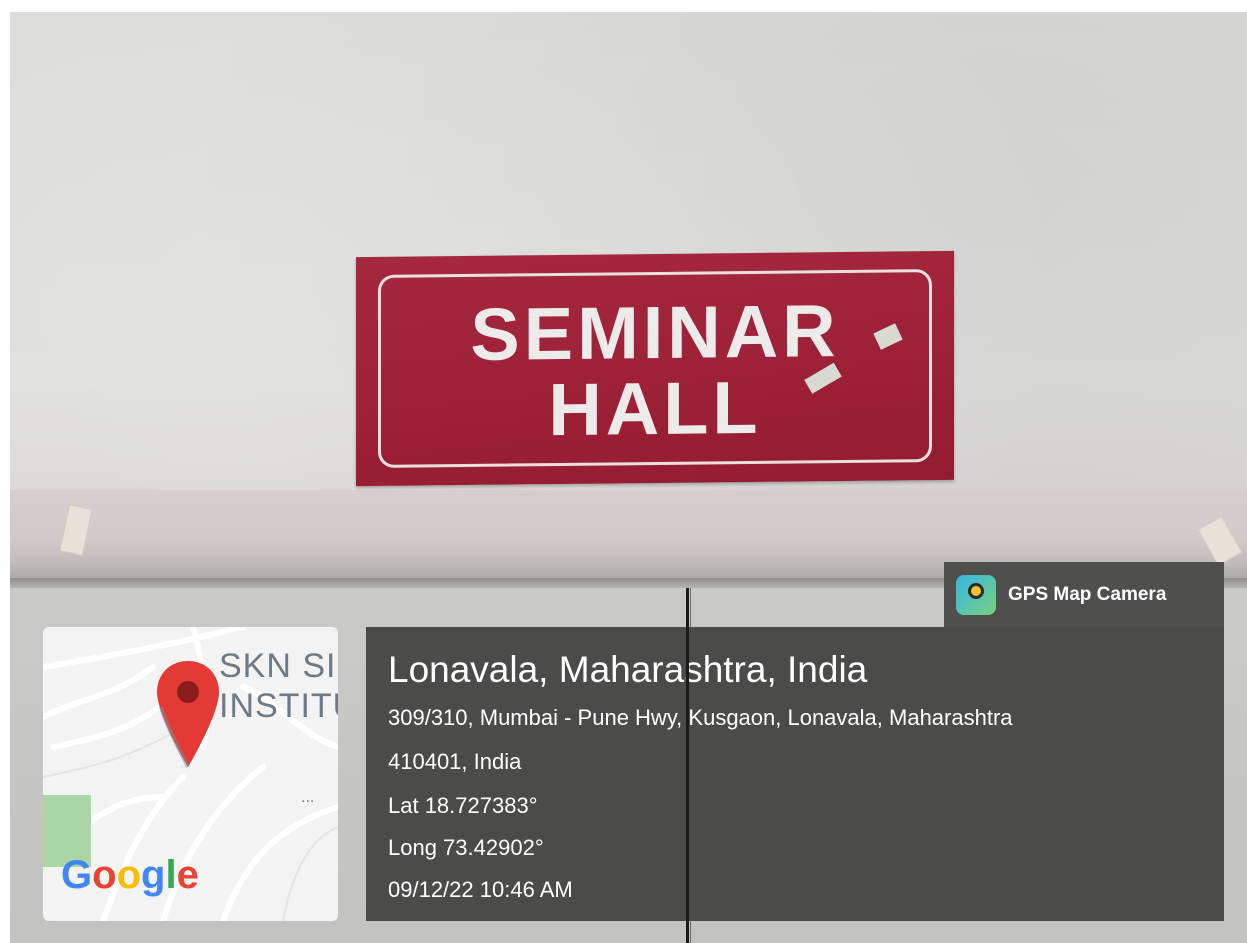 This screenshot has width=1247, height=943. Describe the element at coordinates (480, 889) in the screenshot. I see `datetime-text: 09/12/22 10:46 AM` at that location.